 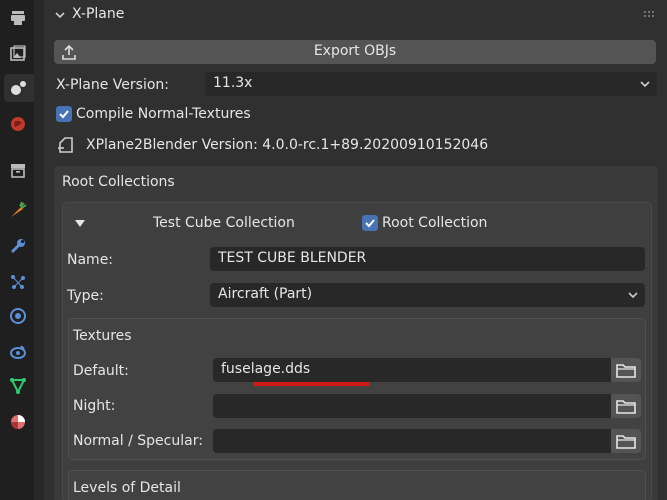 I want to click on export-objs-button: Export OBJs, so click(x=355, y=52).